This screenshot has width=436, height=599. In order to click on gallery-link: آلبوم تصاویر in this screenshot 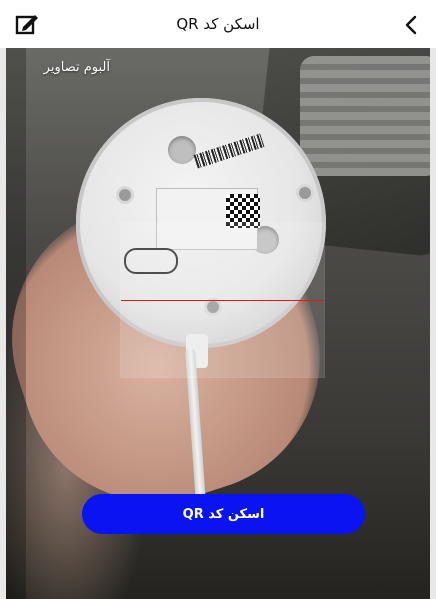, I will do `click(77, 67)`.